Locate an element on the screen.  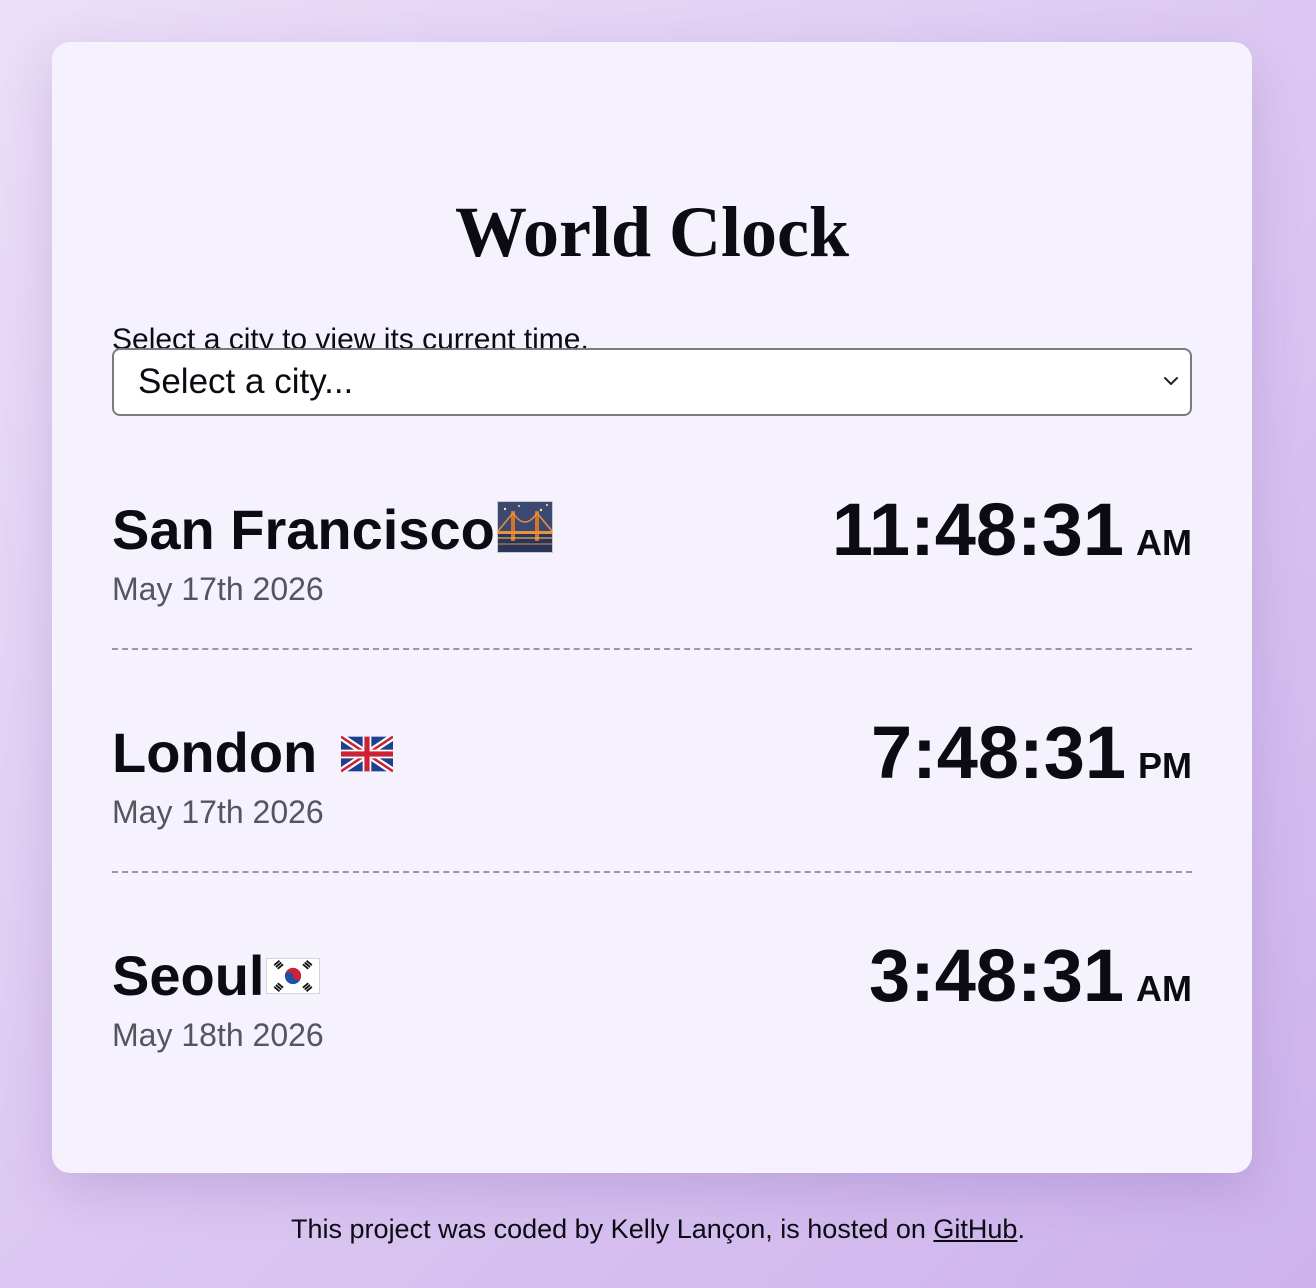
footer-text-end: . is located at coordinates (1021, 1229).